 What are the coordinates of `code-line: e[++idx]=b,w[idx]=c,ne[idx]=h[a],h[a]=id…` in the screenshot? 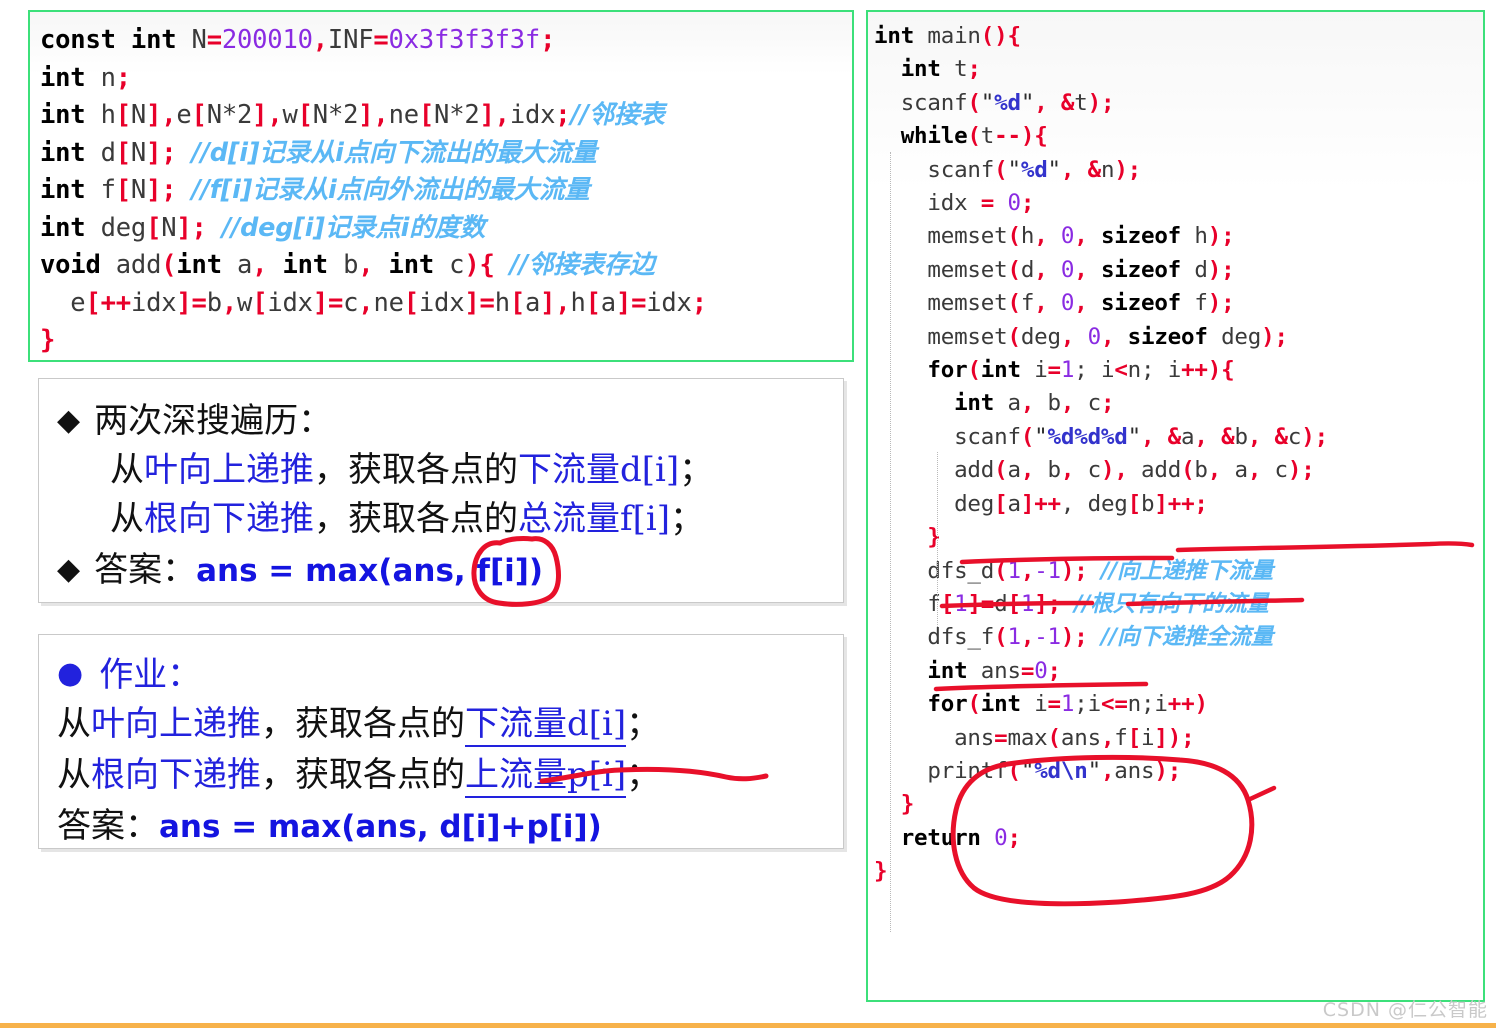 It's located at (446, 304).